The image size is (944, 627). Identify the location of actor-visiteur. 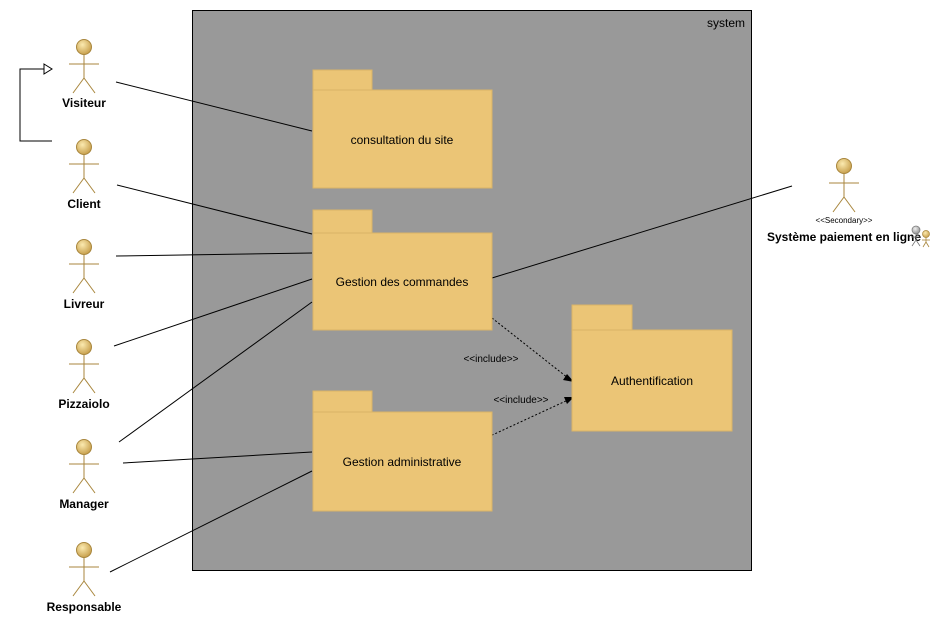
(84, 66).